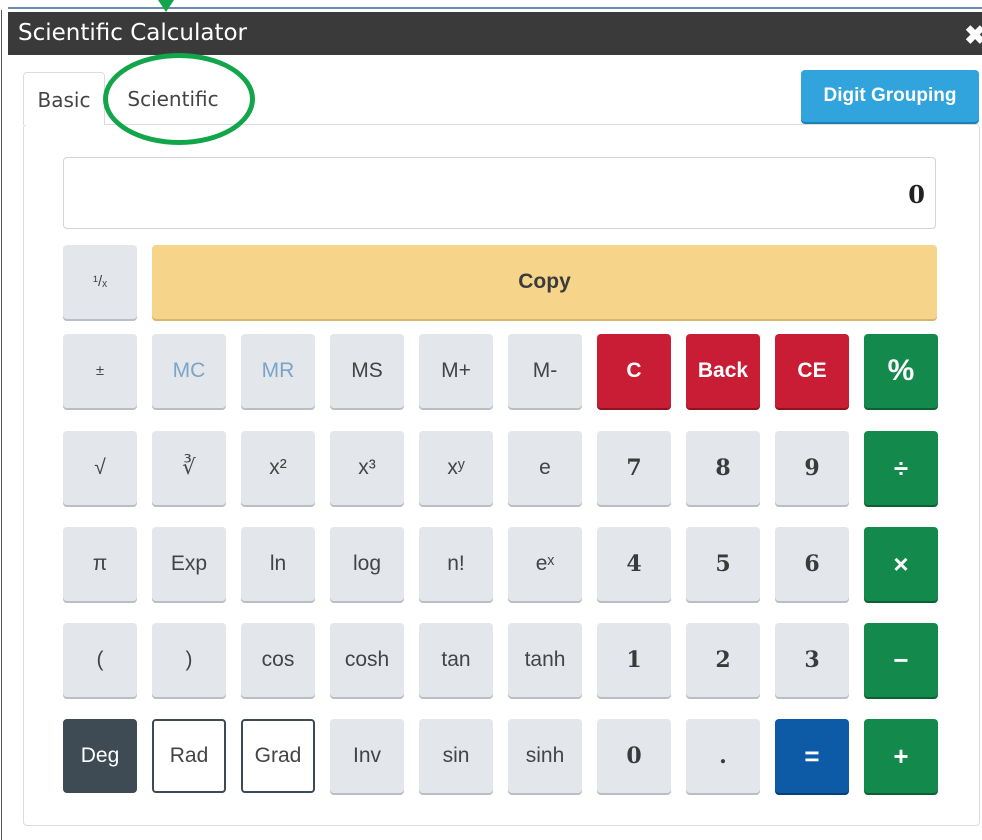 The width and height of the screenshot is (982, 840). Describe the element at coordinates (634, 564) in the screenshot. I see `digit-4-button: 4` at that location.